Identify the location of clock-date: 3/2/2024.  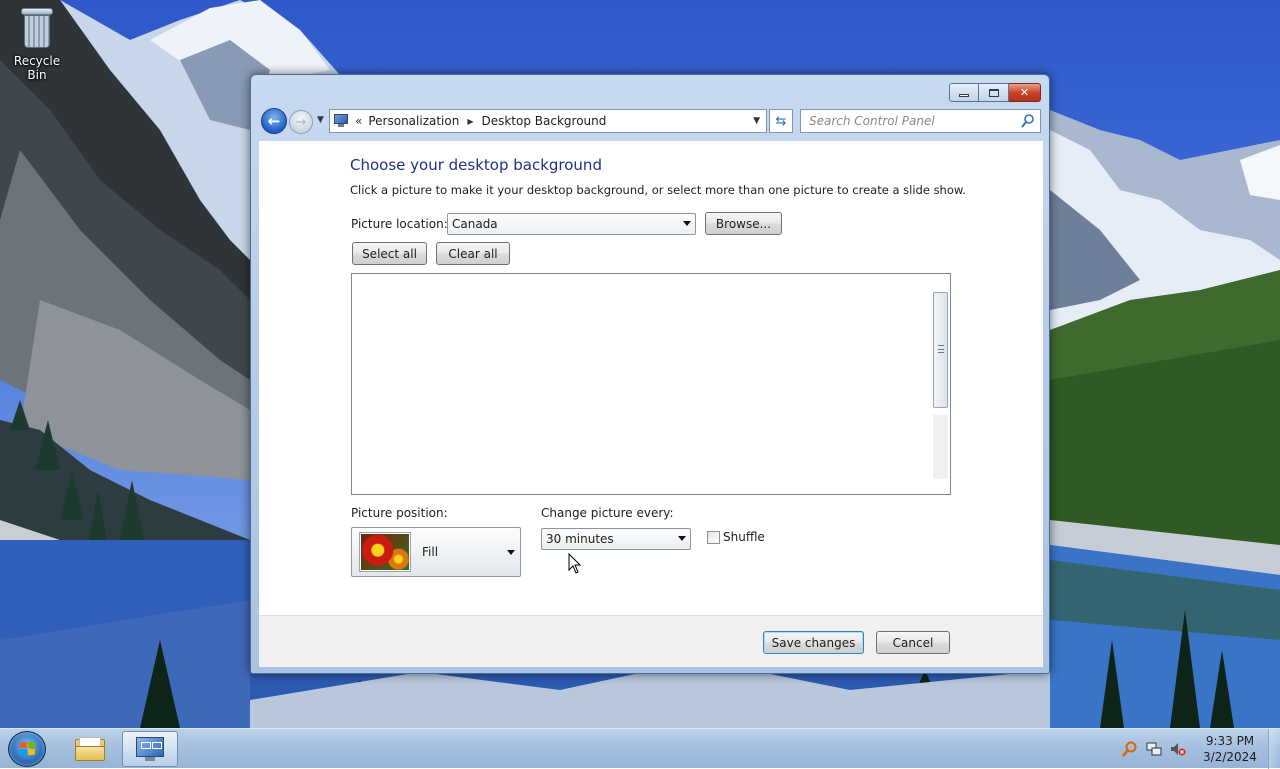
(1230, 757).